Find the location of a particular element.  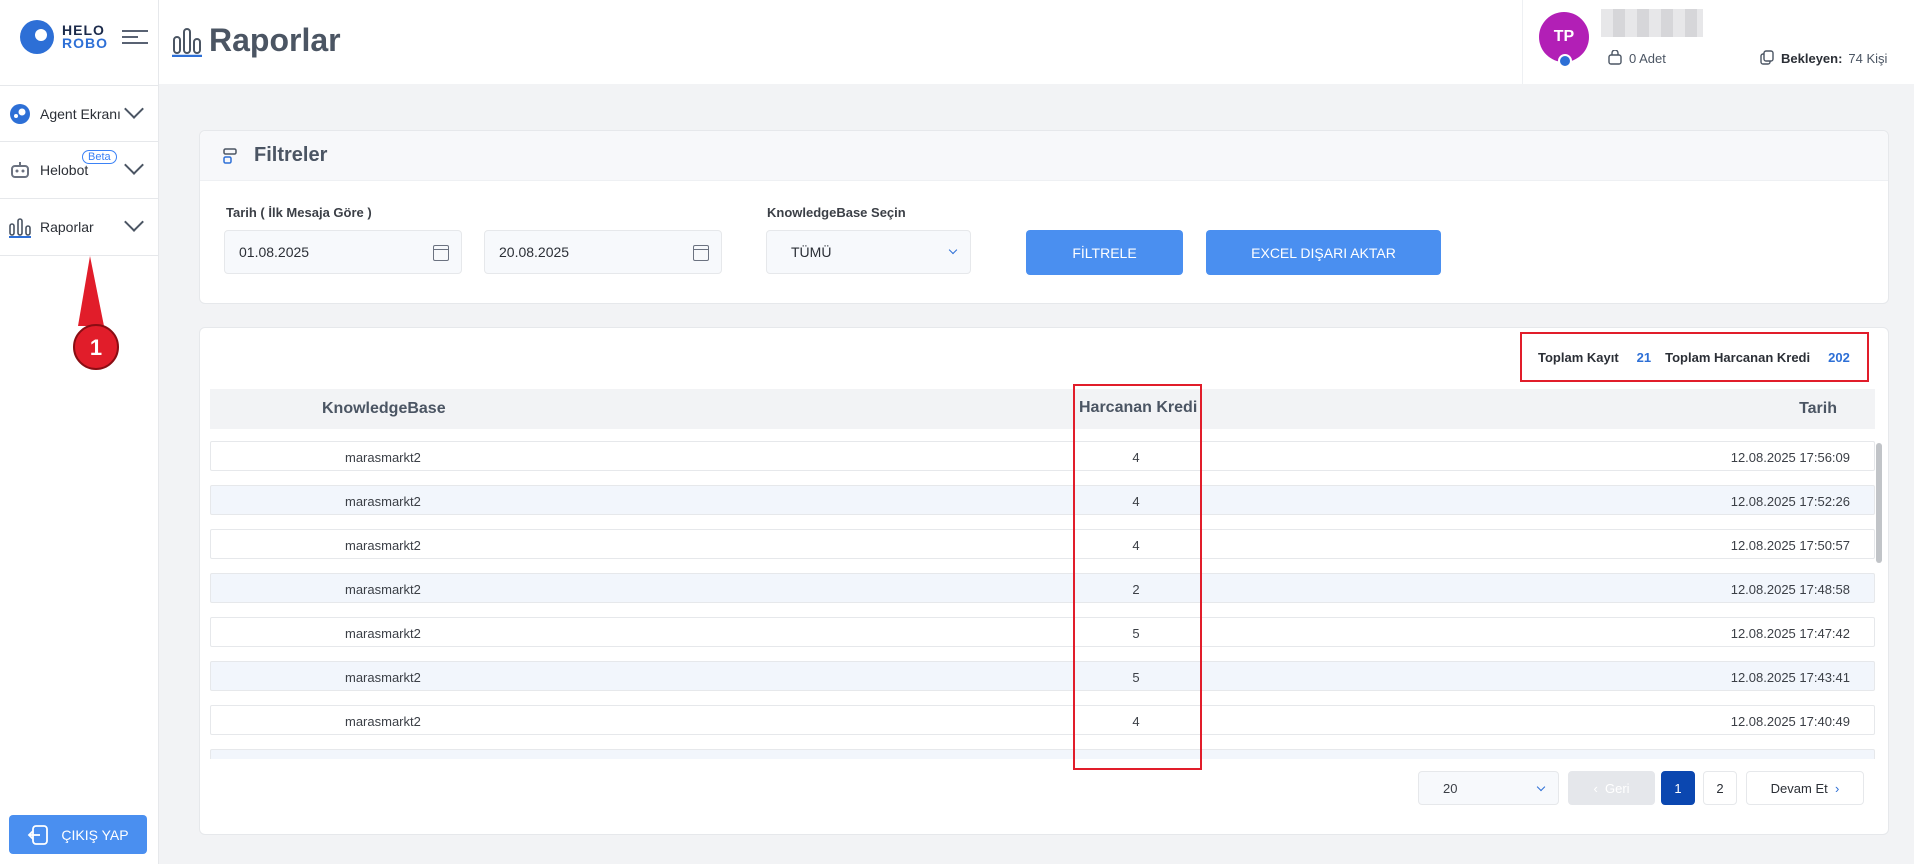

table-row-partial is located at coordinates (1042, 754).